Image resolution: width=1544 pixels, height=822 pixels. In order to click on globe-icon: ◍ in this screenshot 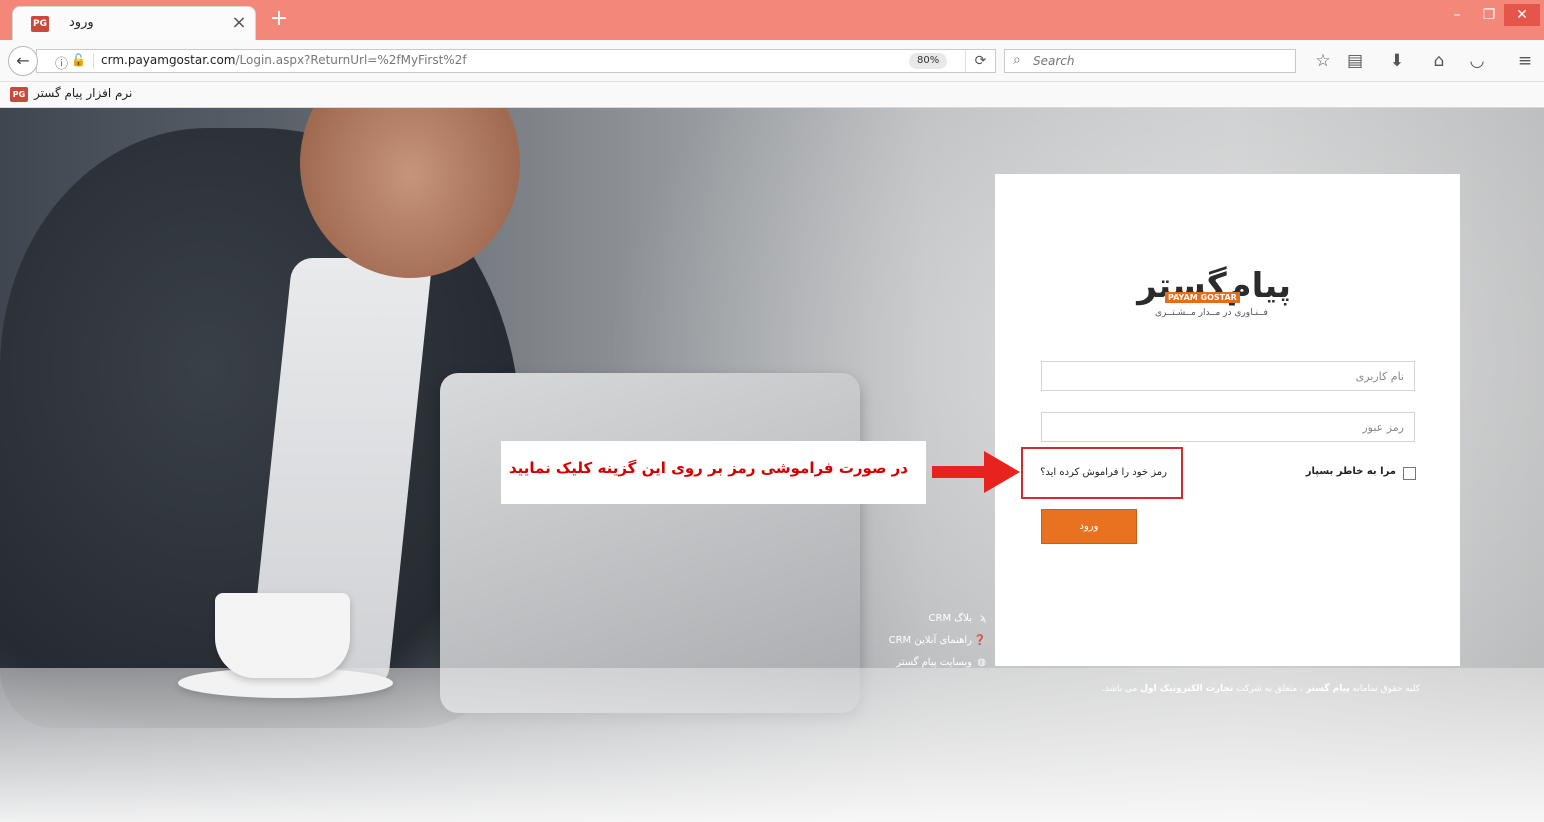, I will do `click(981, 662)`.